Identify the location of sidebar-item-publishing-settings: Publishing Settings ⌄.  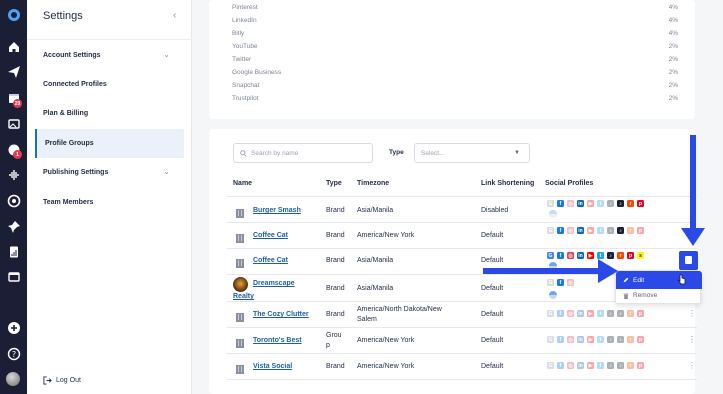
(109, 172).